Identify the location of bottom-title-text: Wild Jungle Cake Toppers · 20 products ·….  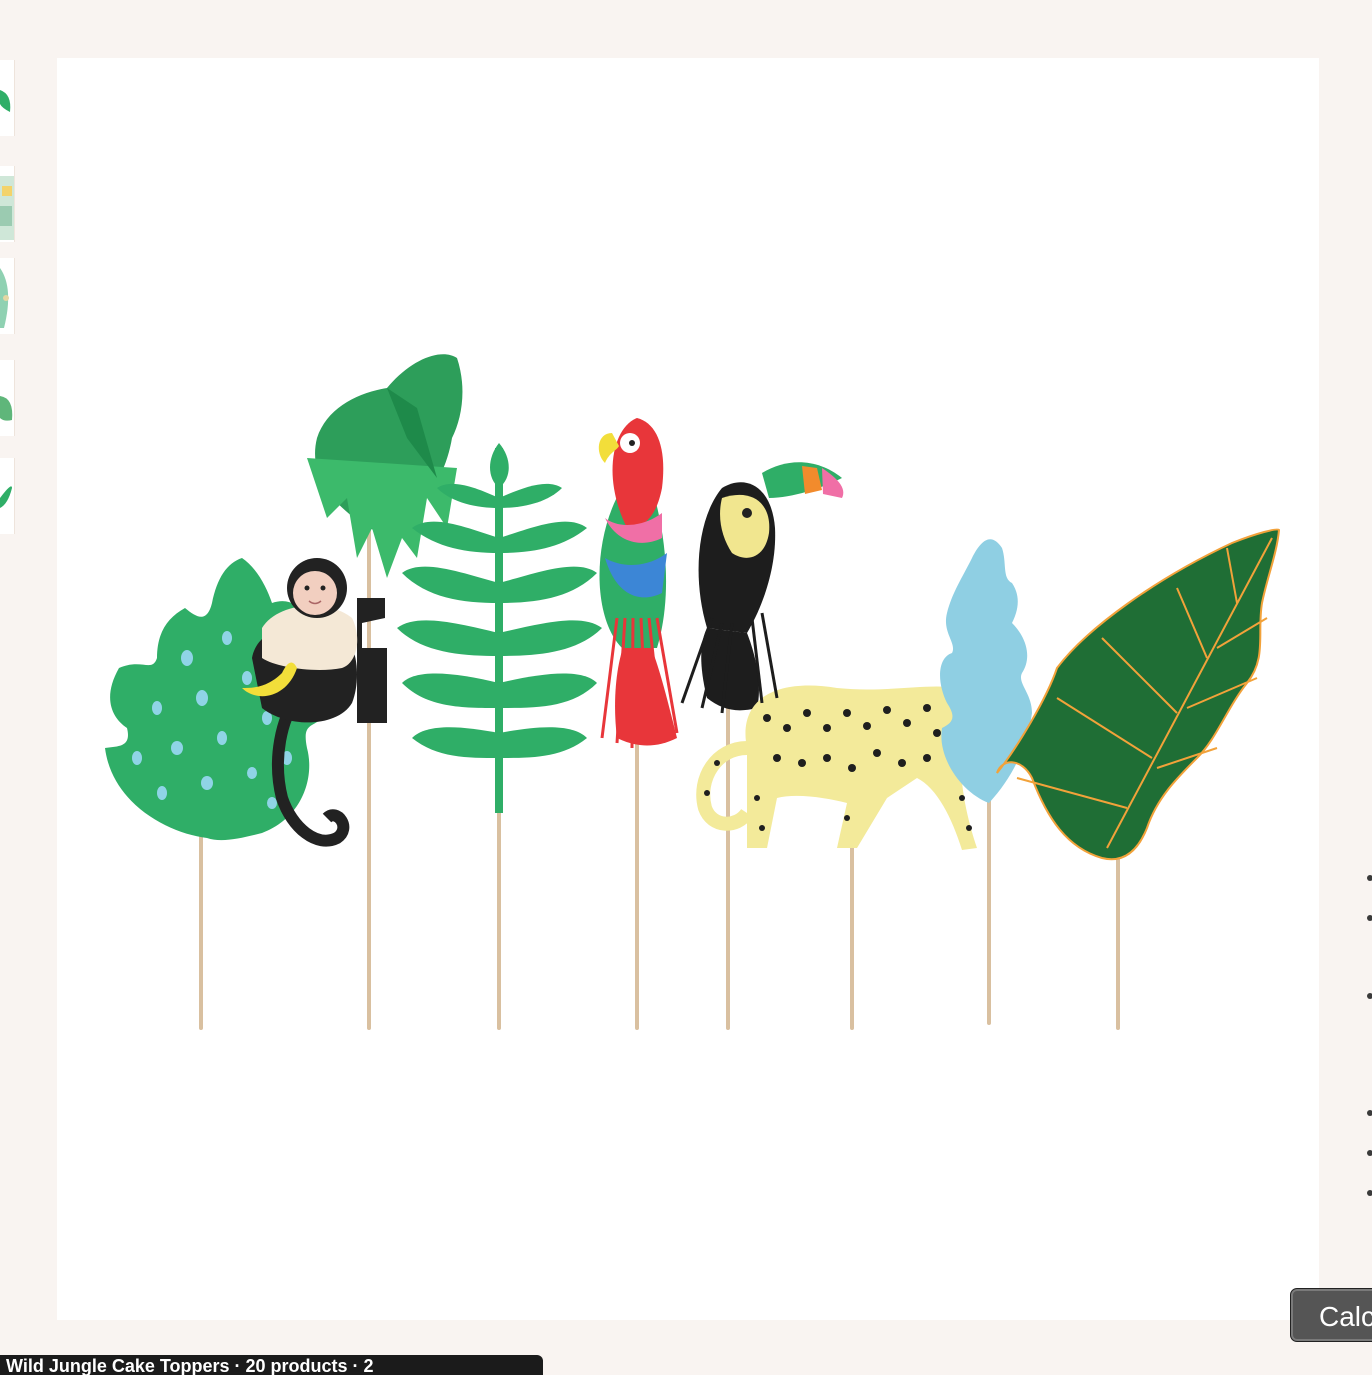
(190, 1365).